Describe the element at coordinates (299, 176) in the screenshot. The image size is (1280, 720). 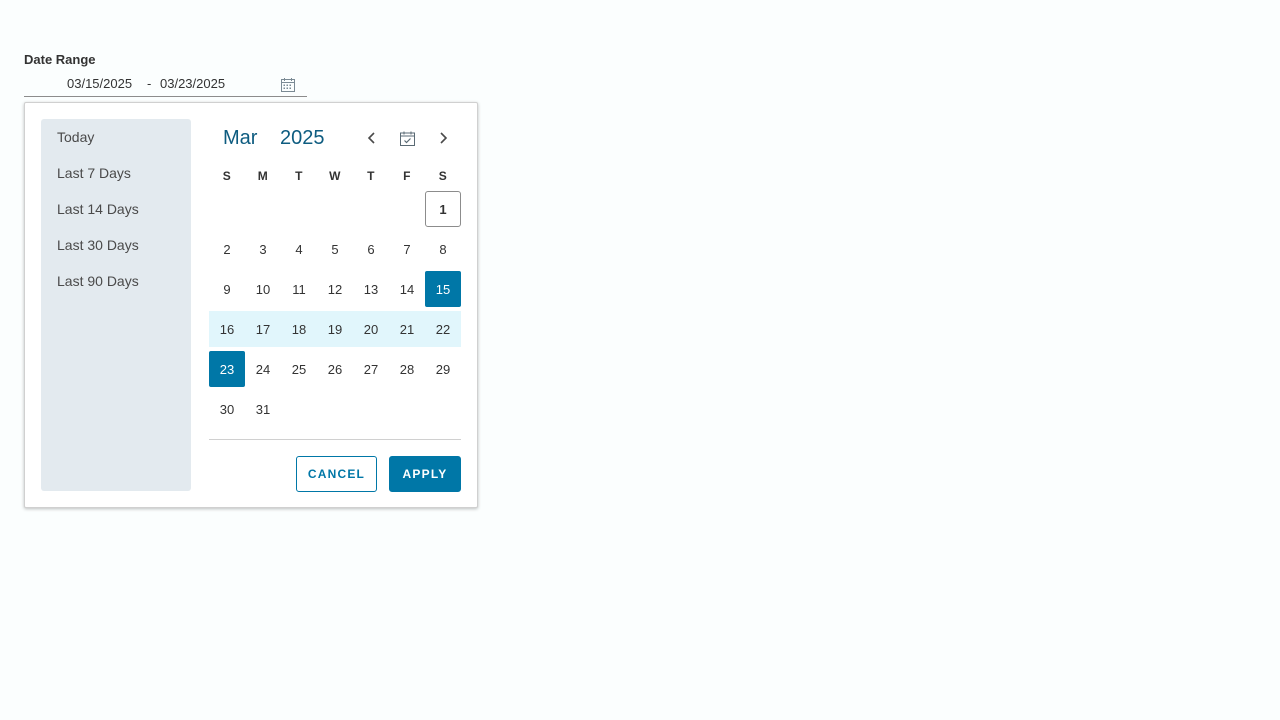
I see `weekday-tue: T` at that location.